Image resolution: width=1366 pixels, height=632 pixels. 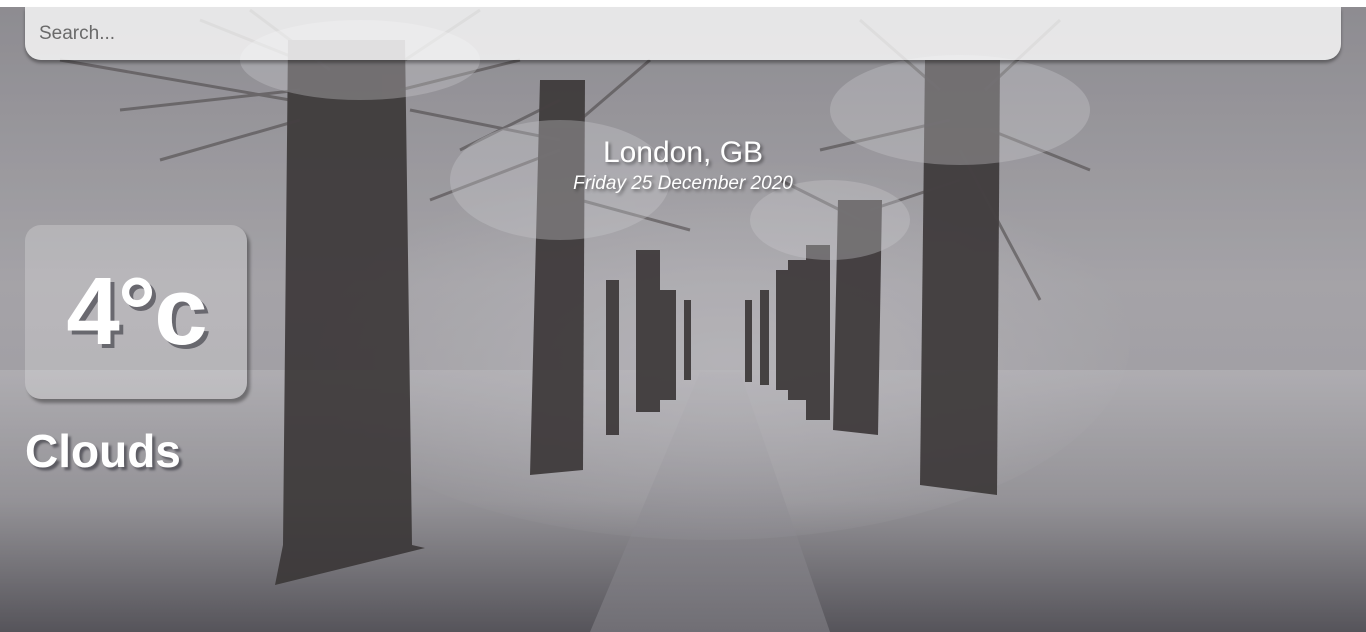 What do you see at coordinates (683, 3) in the screenshot?
I see `top-border` at bounding box center [683, 3].